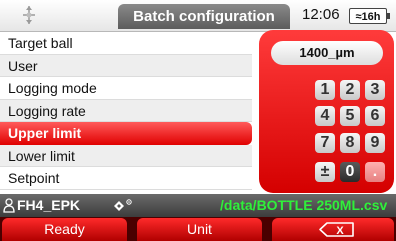  I want to click on user-icon, so click(9, 205).